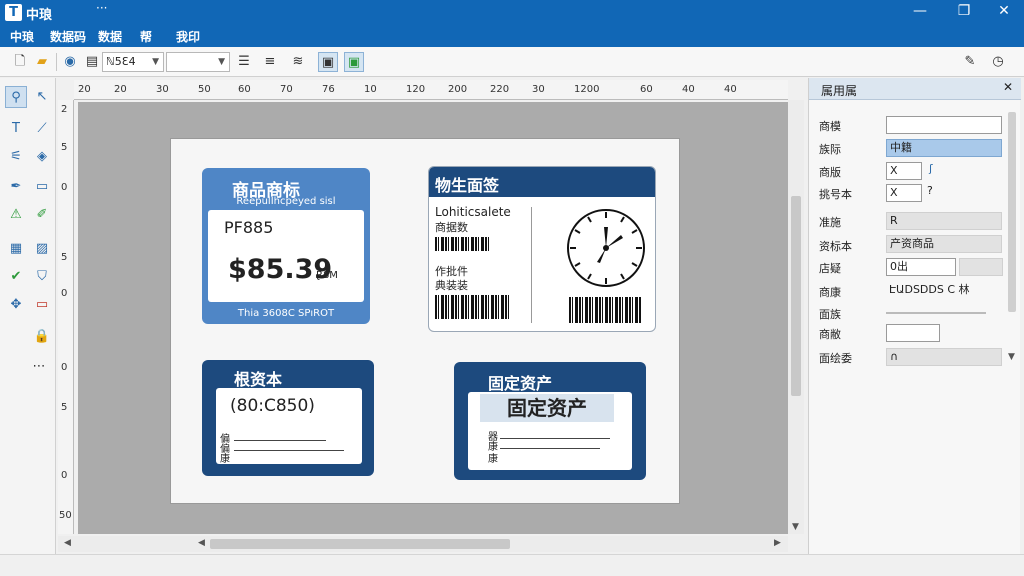  What do you see at coordinates (467, 185) in the screenshot?
I see `logistics-label-title: 物生面签` at bounding box center [467, 185].